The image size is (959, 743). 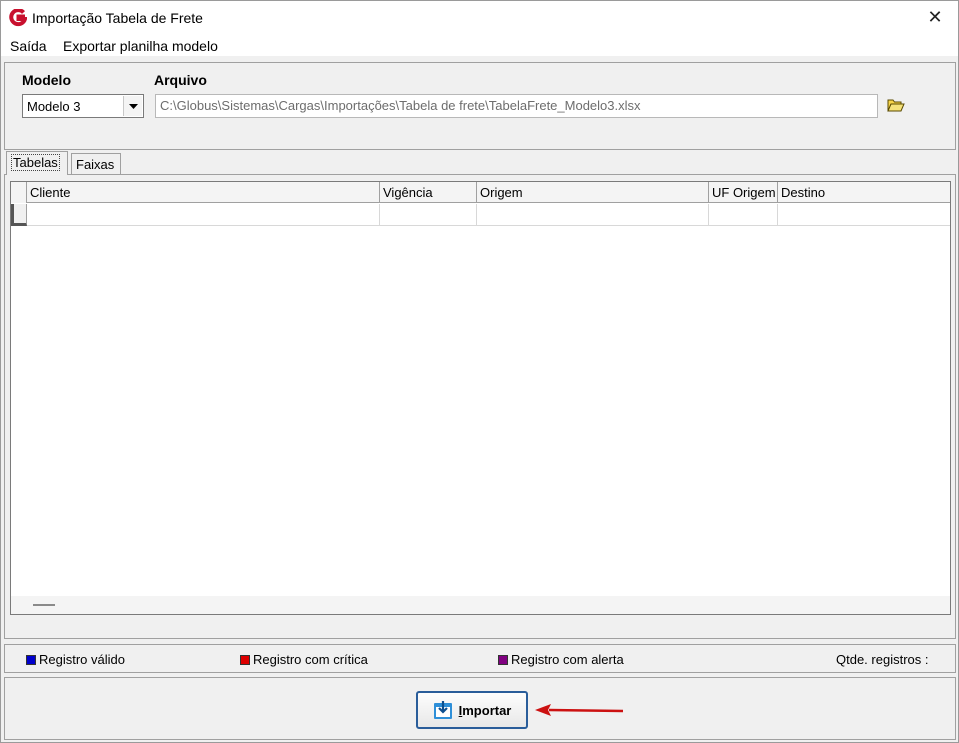 I want to click on cell-destino, so click(x=864, y=215).